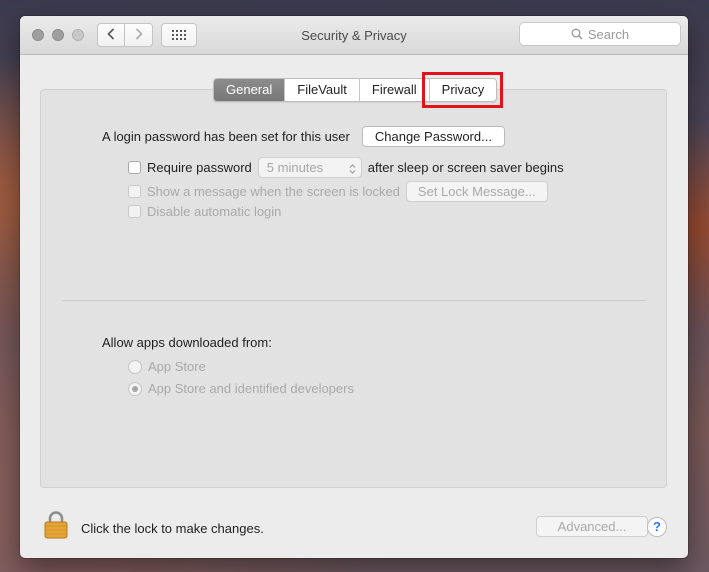 This screenshot has width=709, height=572. What do you see at coordinates (249, 90) in the screenshot?
I see `tab-general: General` at bounding box center [249, 90].